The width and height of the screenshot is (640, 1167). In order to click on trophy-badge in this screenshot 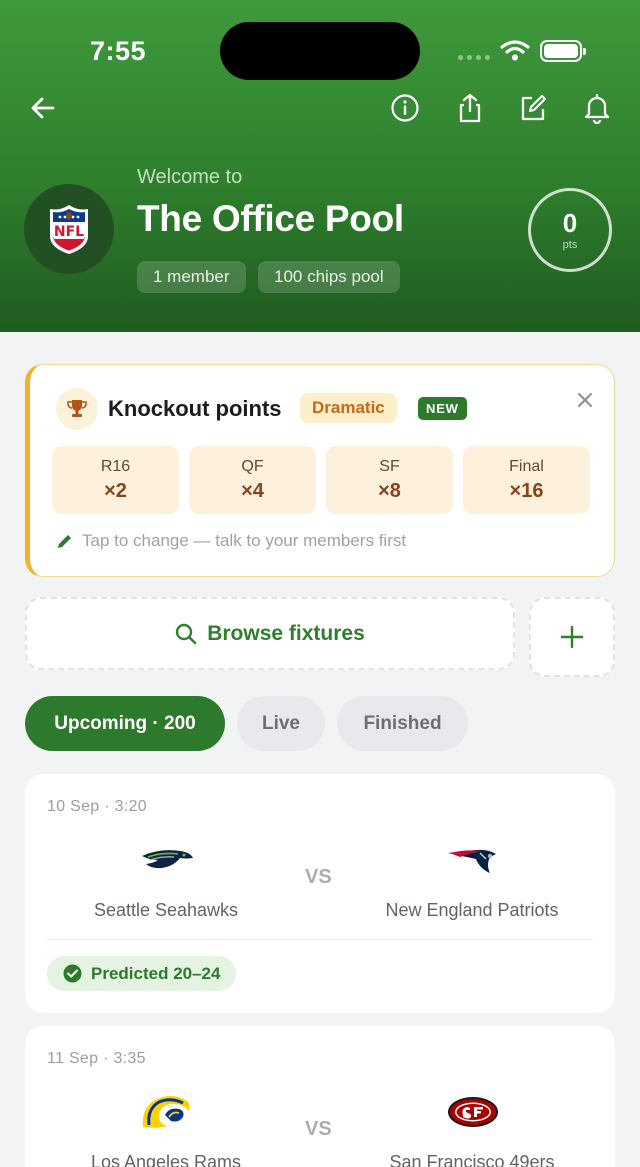, I will do `click(77, 409)`.